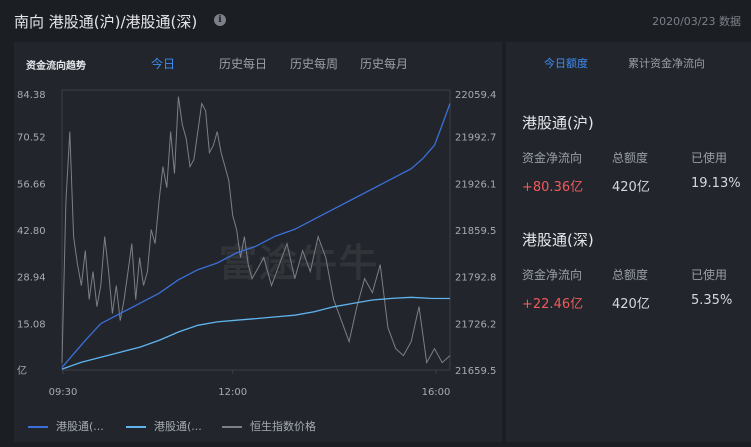 The image size is (751, 447). What do you see at coordinates (22, 370) in the screenshot?
I see `y-left-tick: 亿` at bounding box center [22, 370].